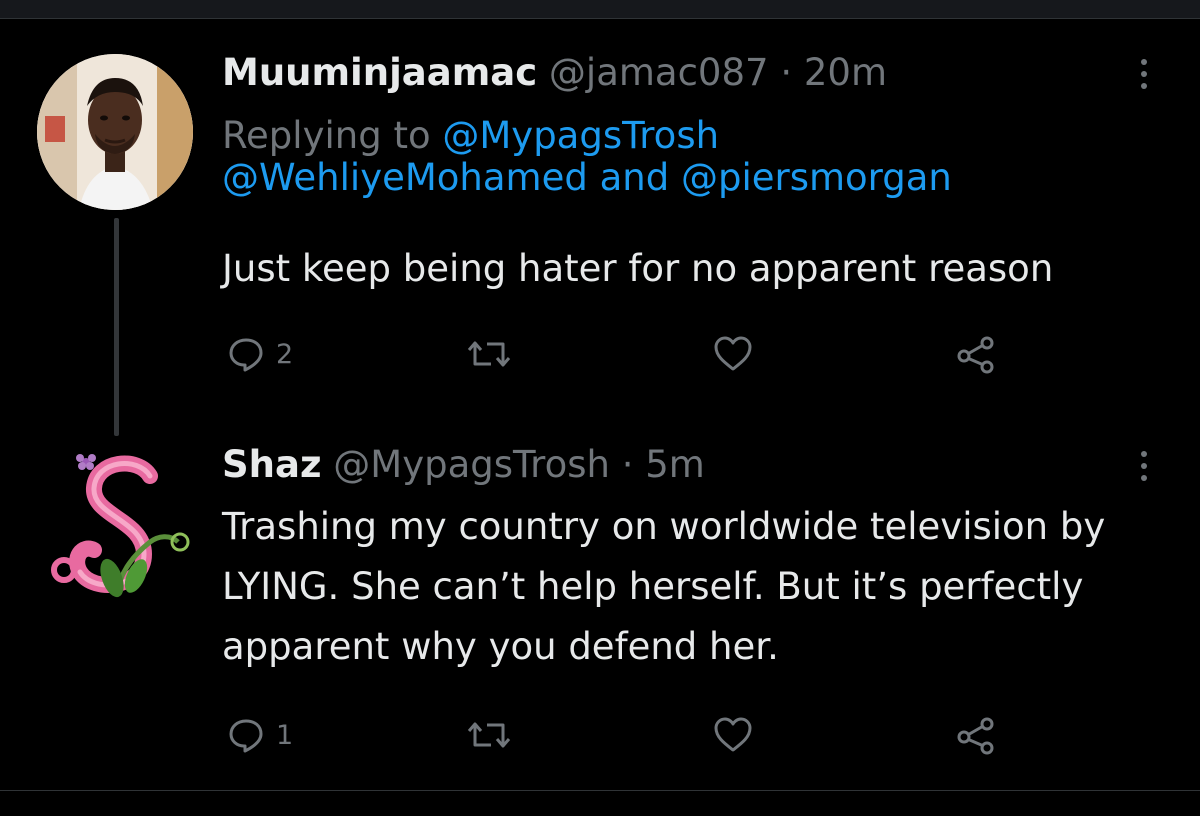 The width and height of the screenshot is (1200, 816). I want to click on top-bar, so click(600, 9).